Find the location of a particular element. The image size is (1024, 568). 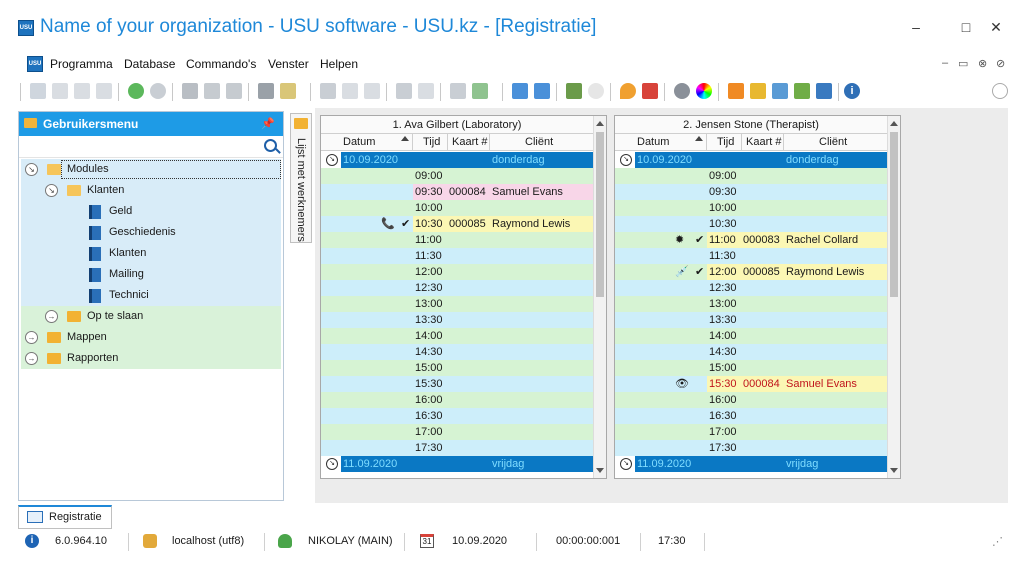

scroll-down-icon is located at coordinates (600, 470).